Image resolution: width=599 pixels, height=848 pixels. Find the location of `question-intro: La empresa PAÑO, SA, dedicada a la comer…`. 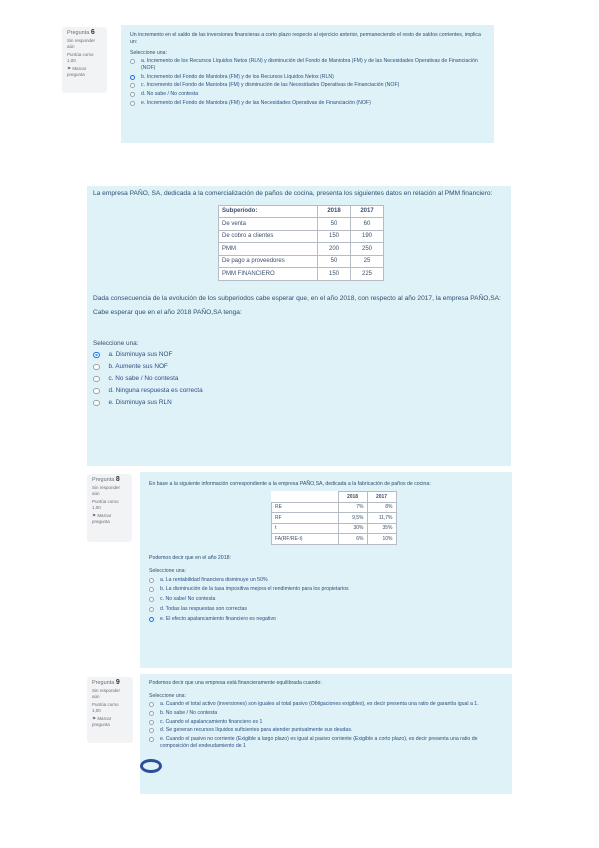

question-intro: La empresa PAÑO, SA, dedicada a la comer… is located at coordinates (293, 193).